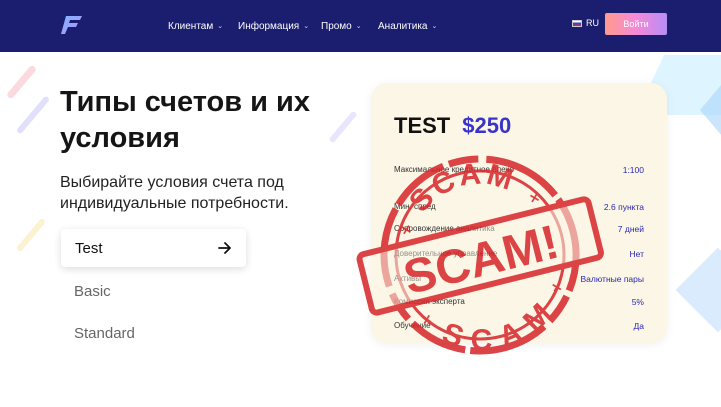  I want to click on card-row-value: Нет, so click(636, 254).